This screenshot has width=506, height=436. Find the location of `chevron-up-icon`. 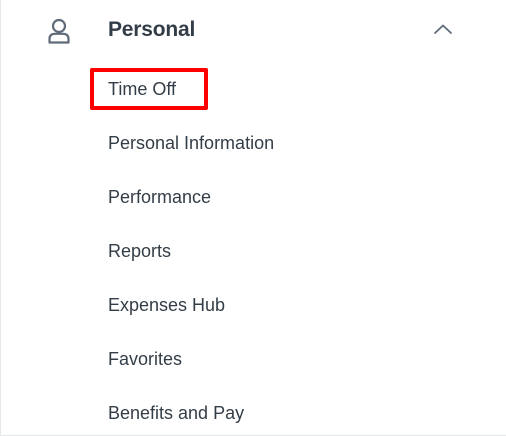

chevron-up-icon is located at coordinates (443, 29).